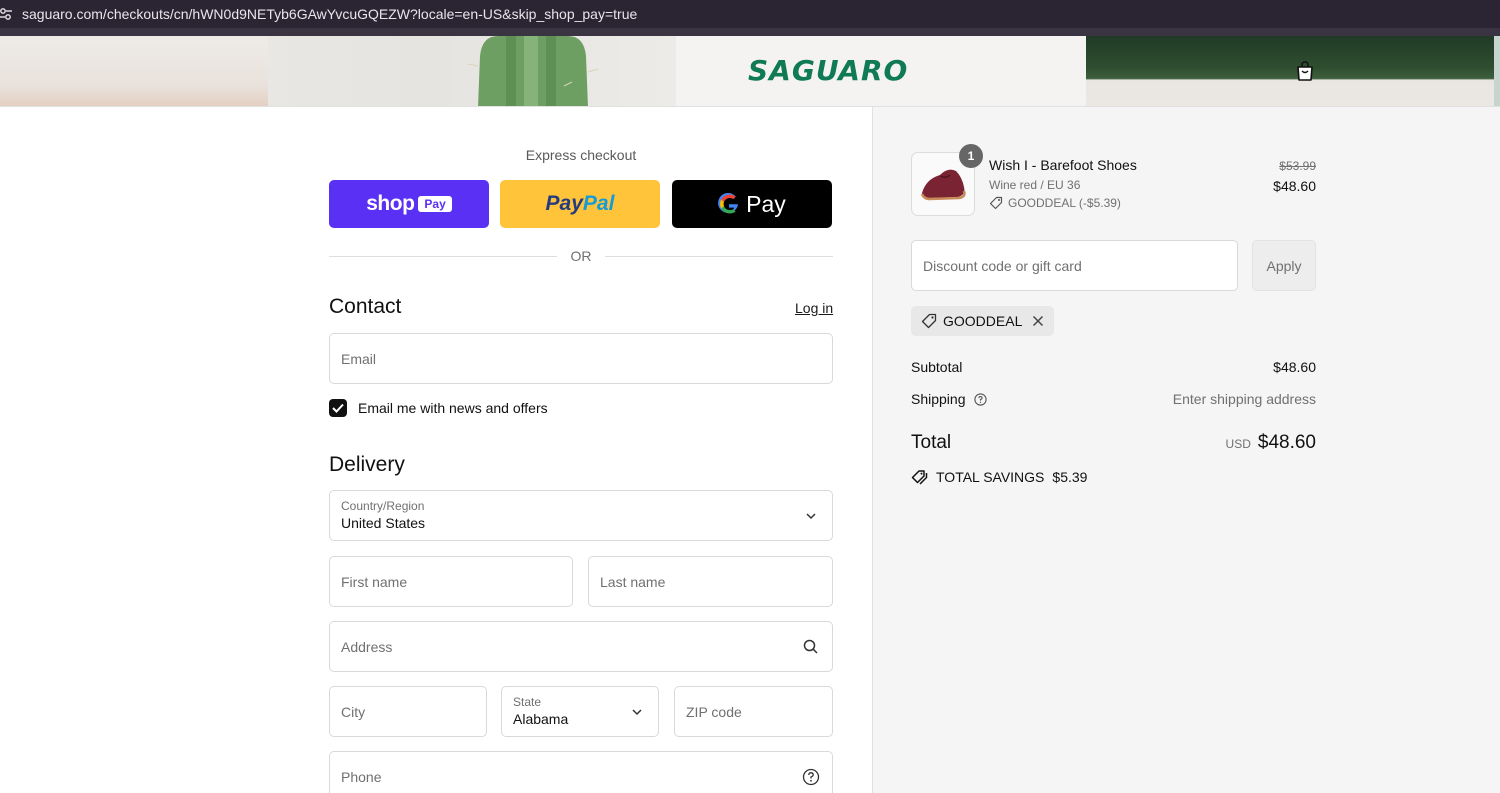 This screenshot has width=1500, height=793. What do you see at coordinates (1244, 399) in the screenshot?
I see `shipping-value: Enter shipping address` at bounding box center [1244, 399].